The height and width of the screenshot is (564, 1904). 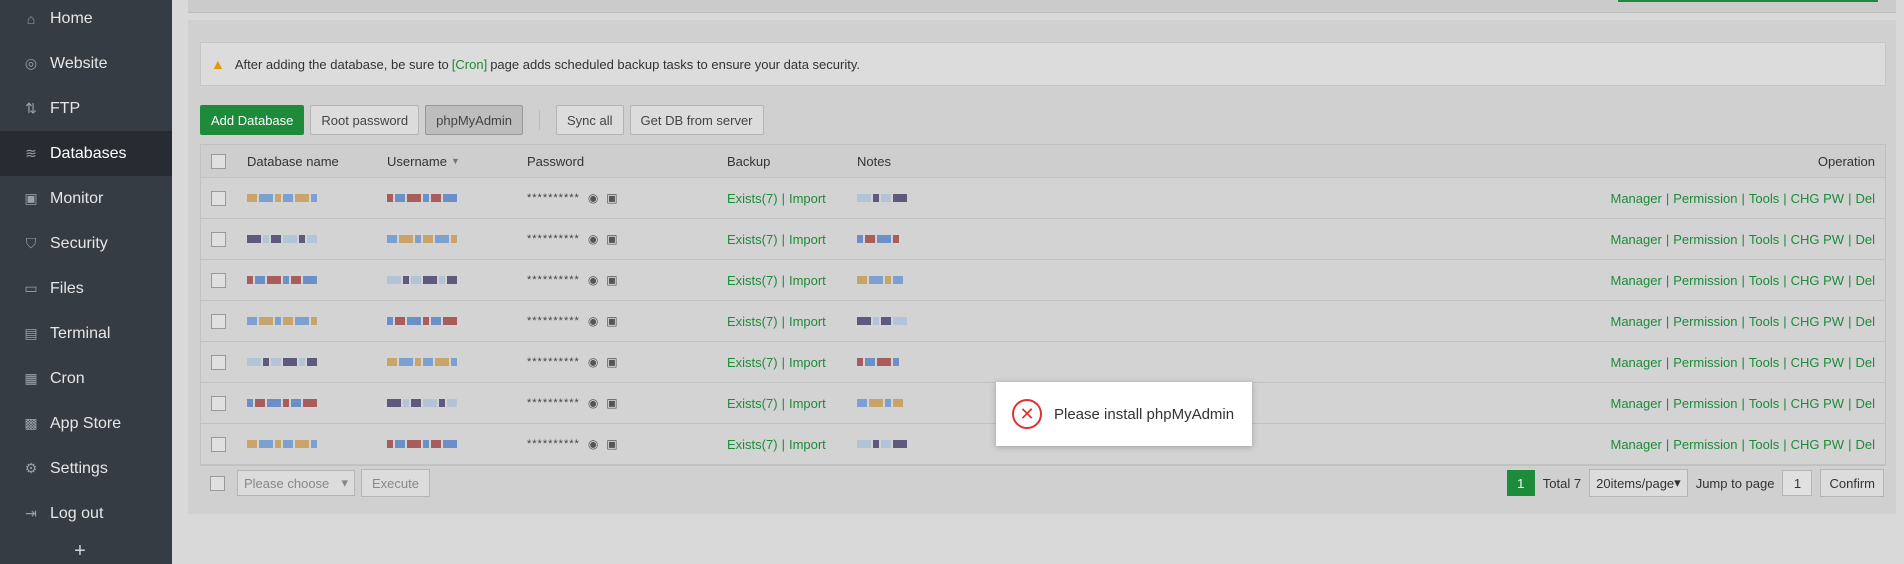 I want to click on confirm-button: Confirm, so click(x=1852, y=483).